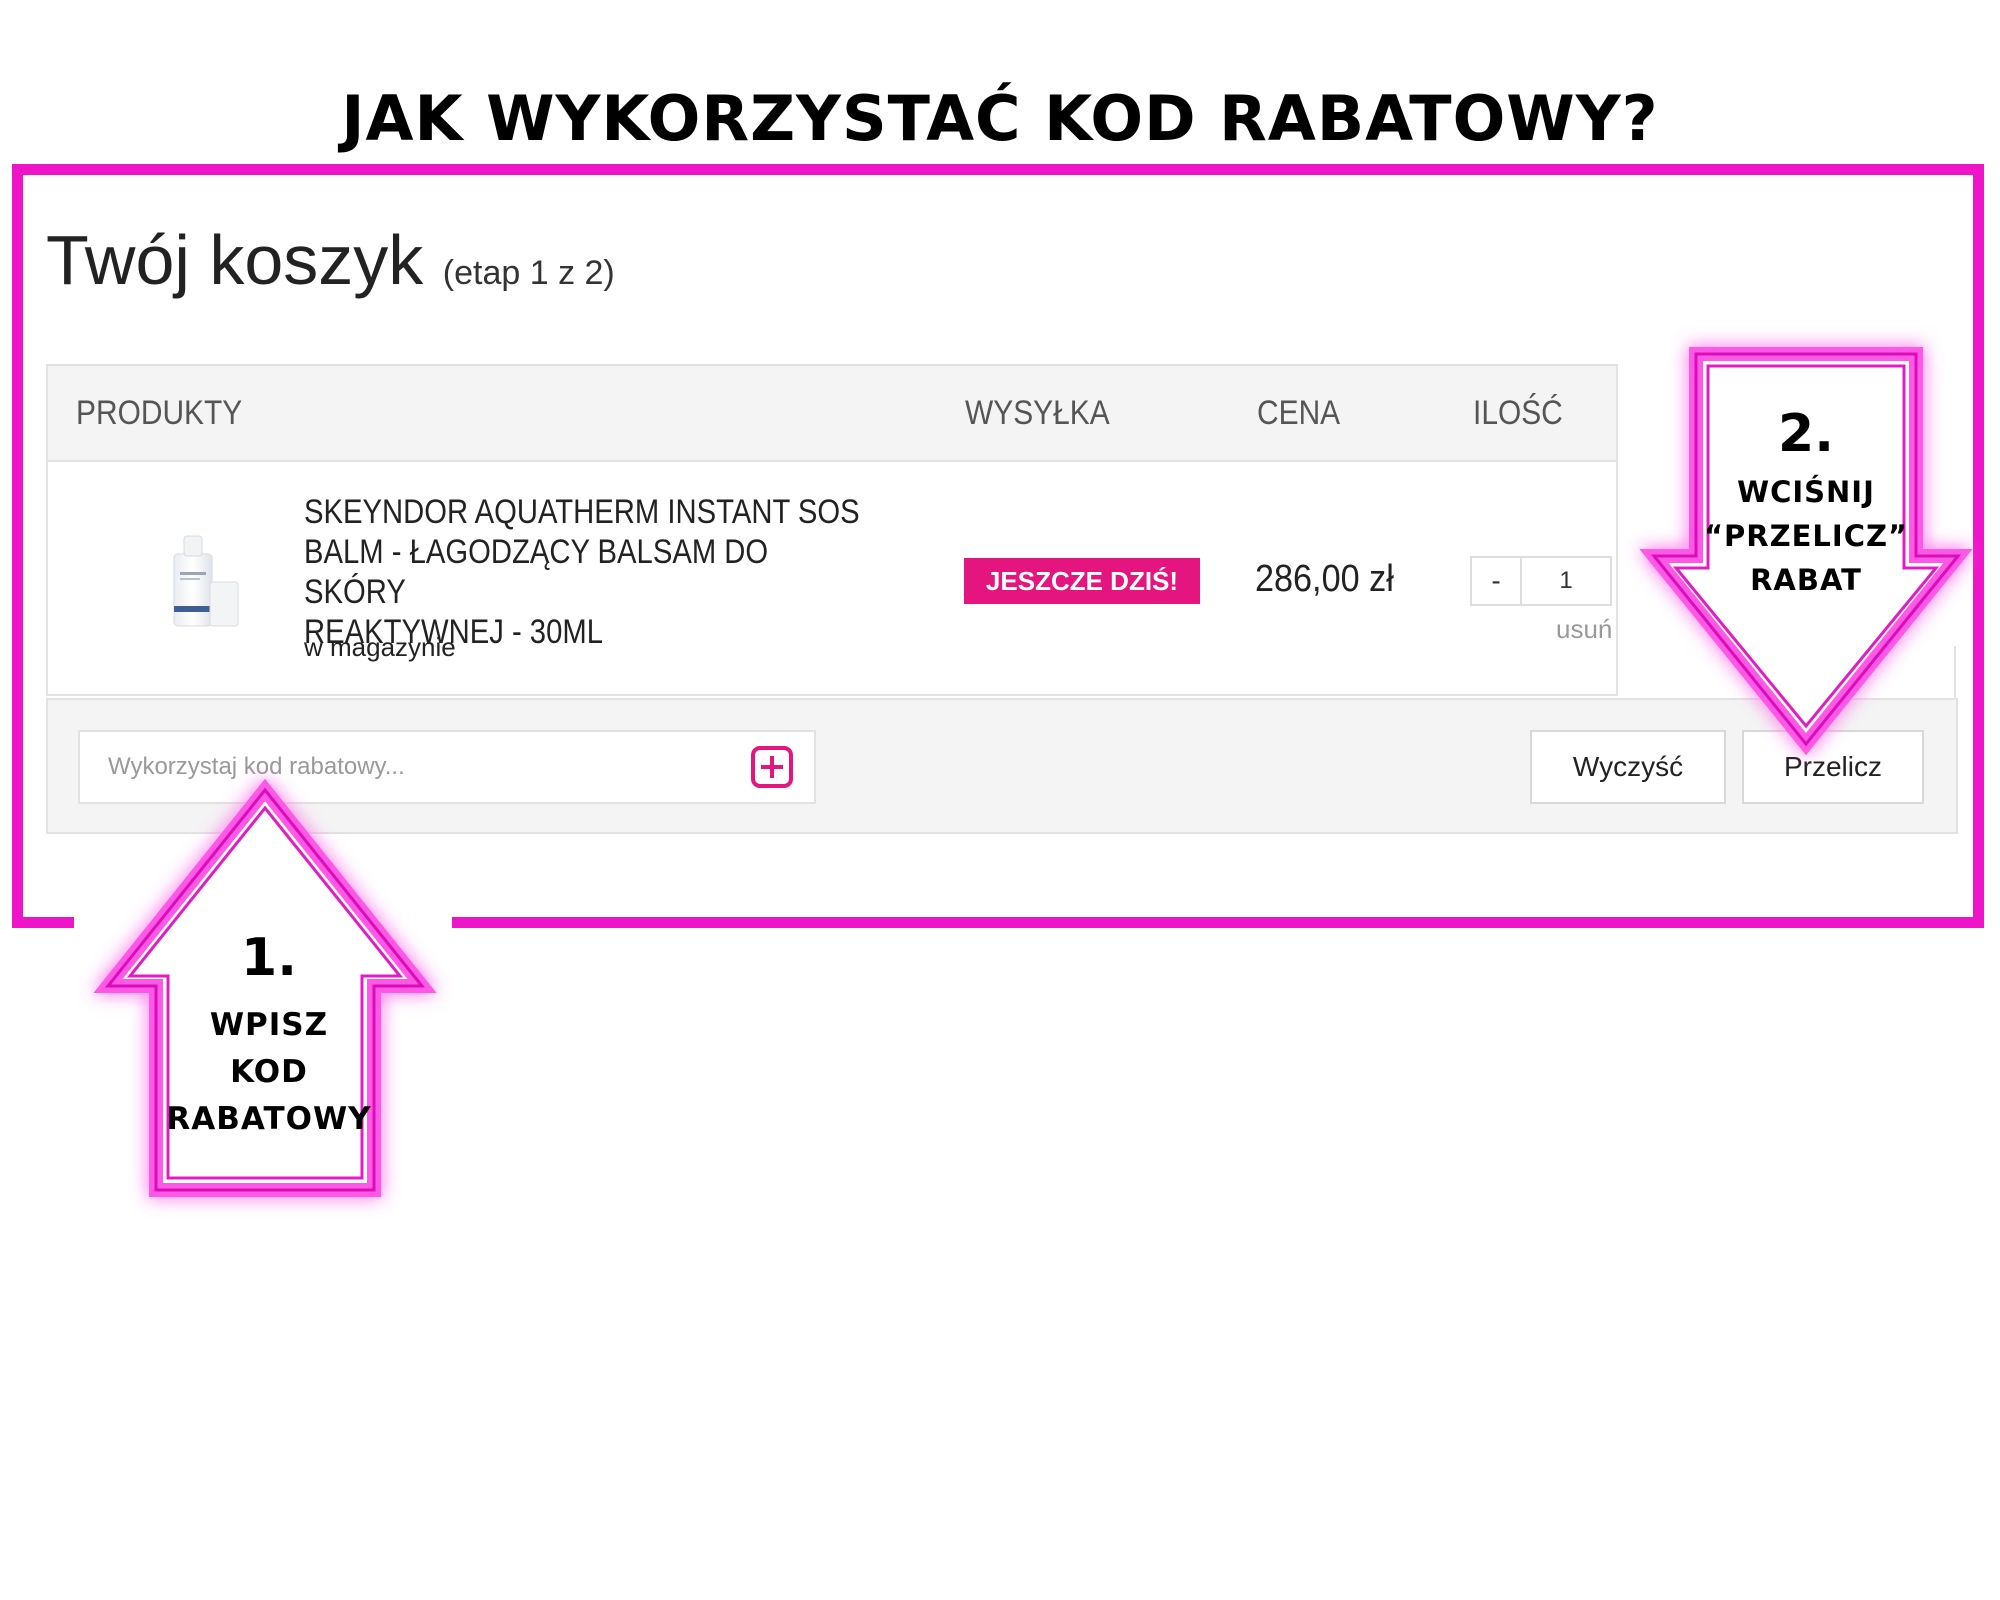 The width and height of the screenshot is (2000, 1600). Describe the element at coordinates (1518, 413) in the screenshot. I see `column-quantity: ILOŚĆ` at that location.